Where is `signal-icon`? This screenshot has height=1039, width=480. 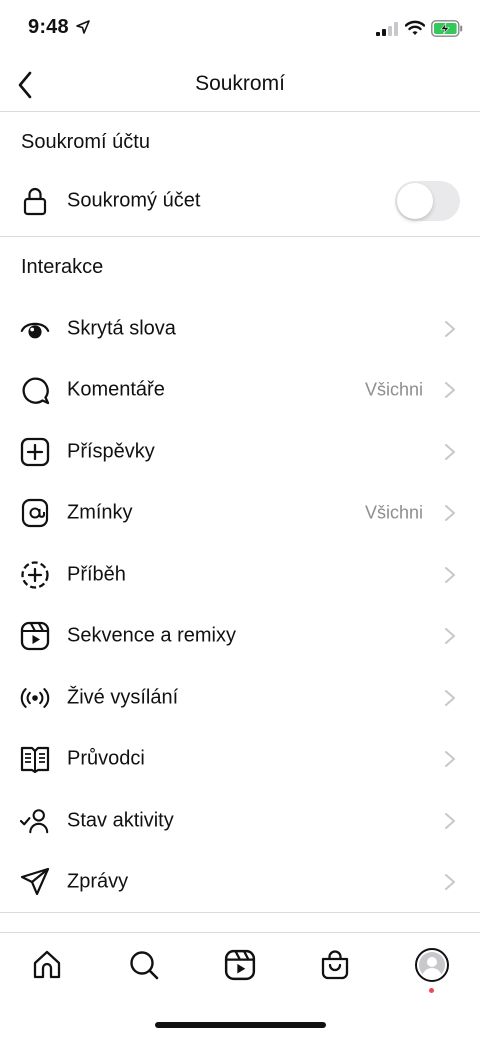 signal-icon is located at coordinates (387, 29).